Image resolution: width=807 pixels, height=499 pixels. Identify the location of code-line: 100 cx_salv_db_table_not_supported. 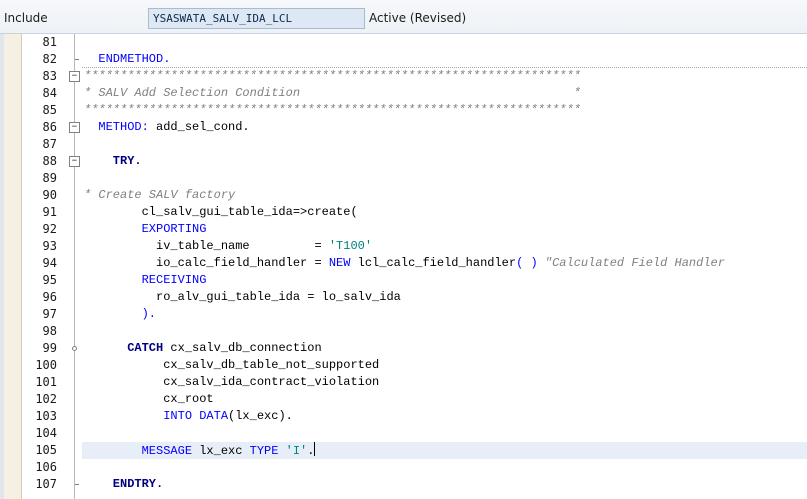
(403, 365).